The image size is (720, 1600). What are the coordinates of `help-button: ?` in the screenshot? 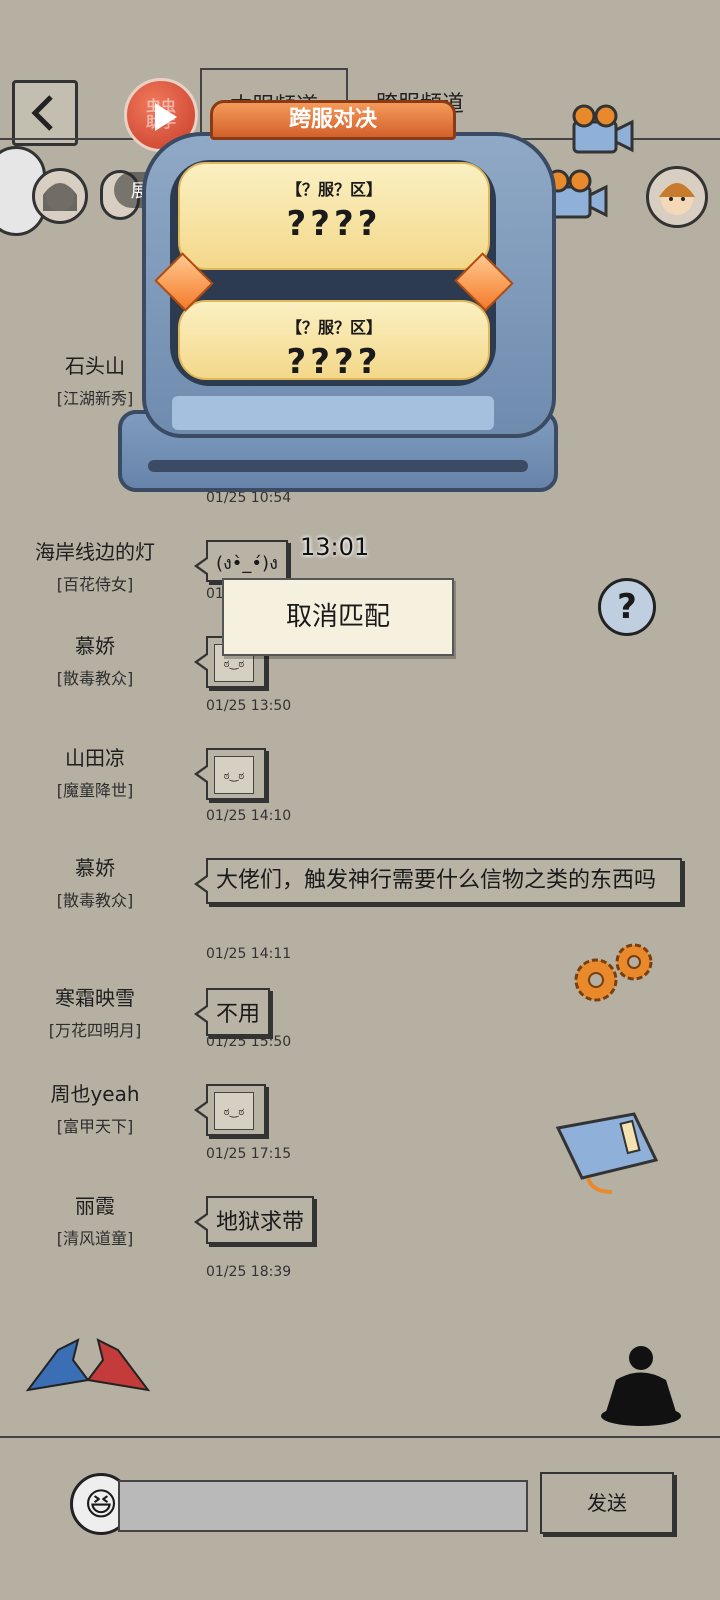 It's located at (627, 607).